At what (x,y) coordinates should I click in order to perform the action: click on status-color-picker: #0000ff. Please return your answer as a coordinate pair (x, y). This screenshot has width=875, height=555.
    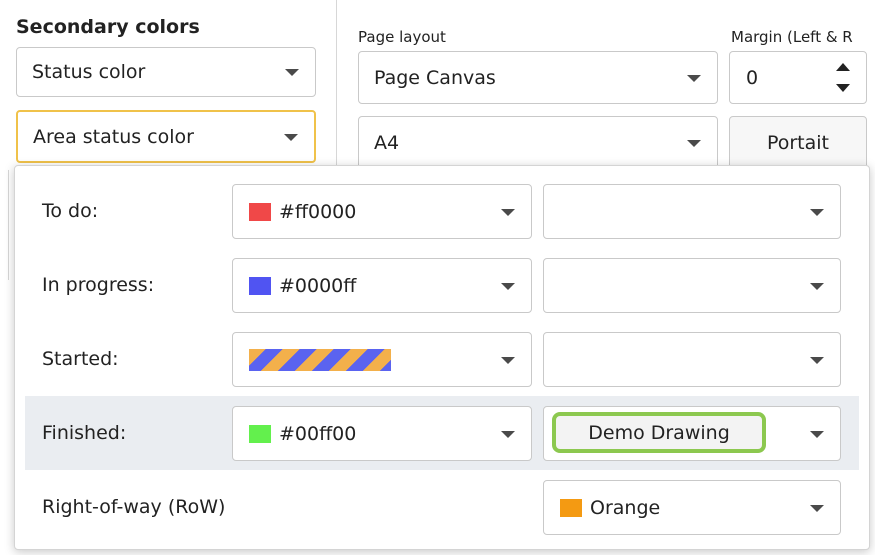
    Looking at the image, I should click on (382, 285).